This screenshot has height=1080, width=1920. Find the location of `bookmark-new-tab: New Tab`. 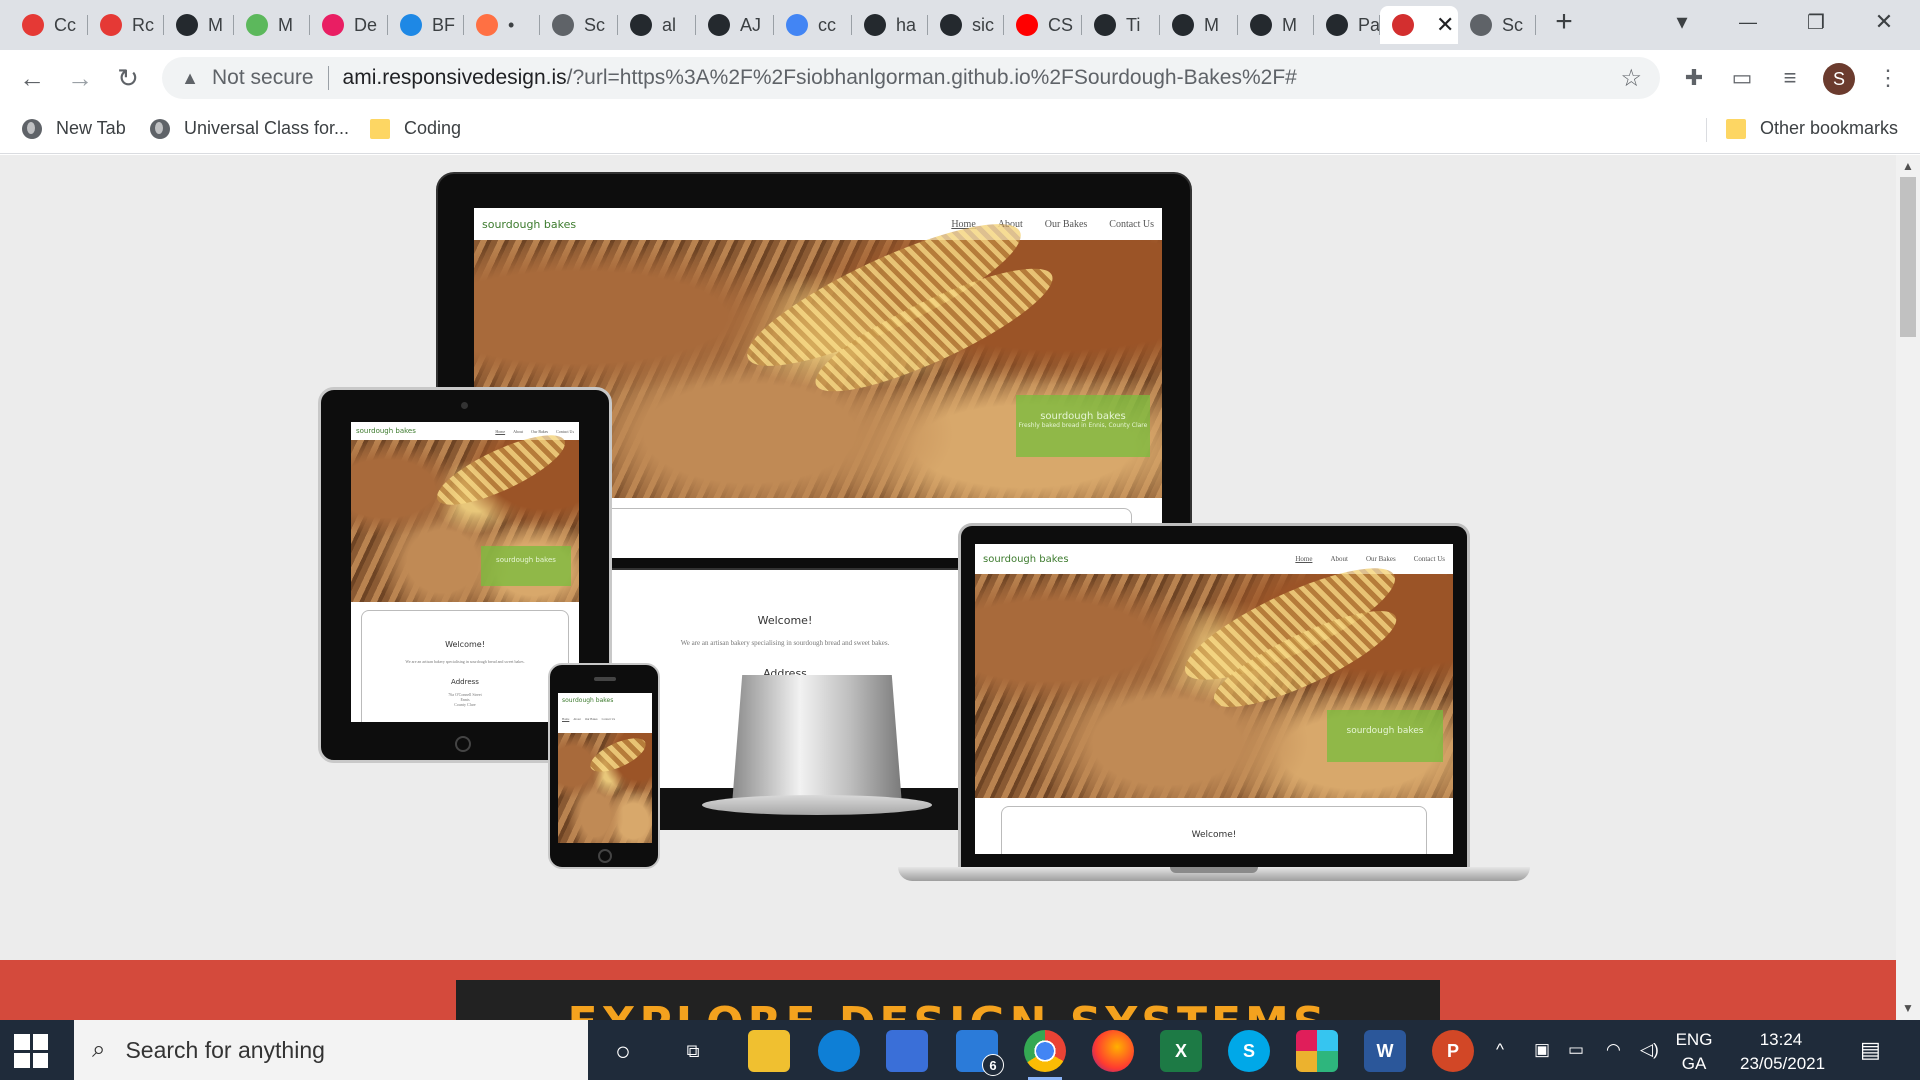

bookmark-new-tab: New Tab is located at coordinates (74, 128).